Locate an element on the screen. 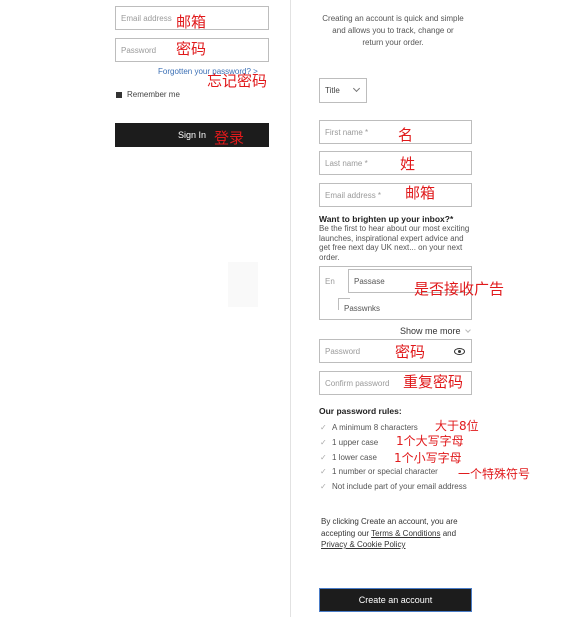 Image resolution: width=579 pixels, height=617 pixels. column-divider is located at coordinates (290, 308).